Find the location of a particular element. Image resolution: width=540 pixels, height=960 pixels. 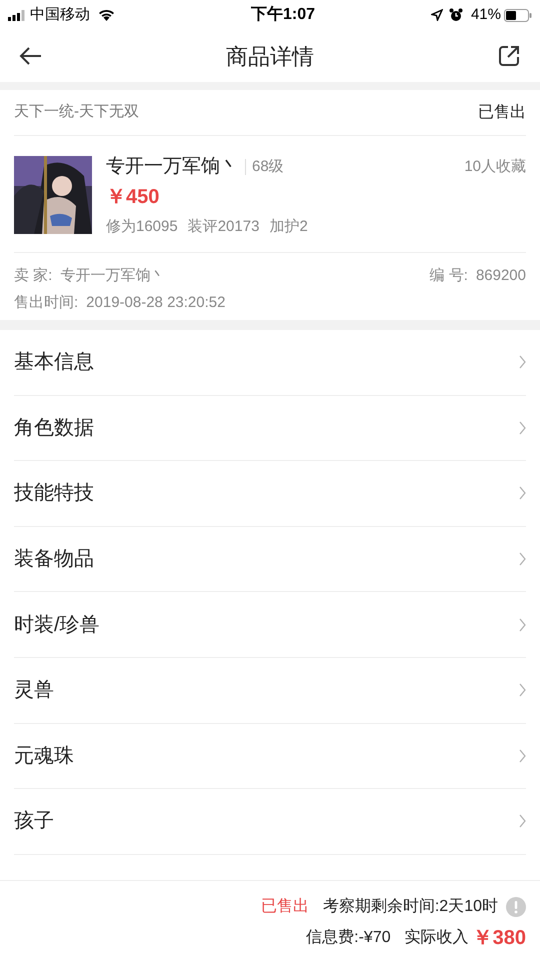

character-level: 68级 is located at coordinates (268, 166).